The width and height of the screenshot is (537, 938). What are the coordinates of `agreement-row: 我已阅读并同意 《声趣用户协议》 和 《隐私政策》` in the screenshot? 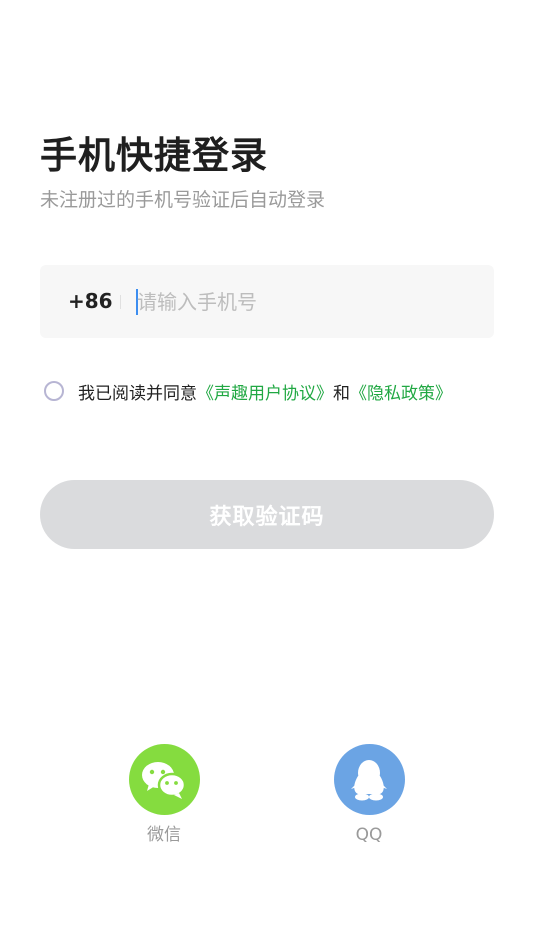 It's located at (248, 391).